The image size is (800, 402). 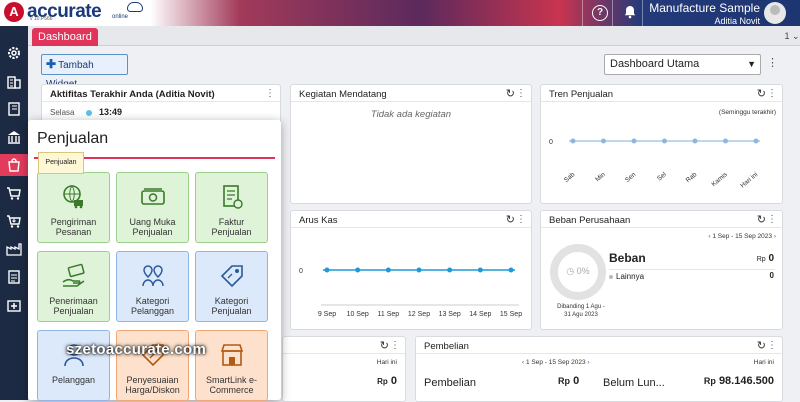 I want to click on add-widget-button: ✚Tambah Widget, so click(x=84, y=72).